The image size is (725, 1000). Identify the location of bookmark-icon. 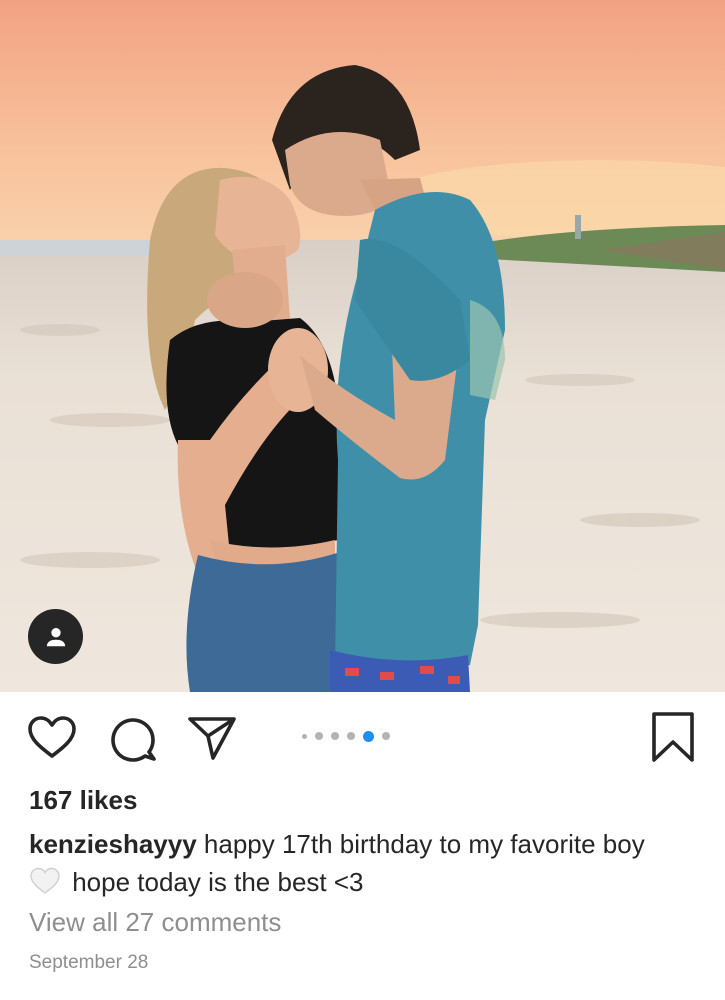
(673, 737).